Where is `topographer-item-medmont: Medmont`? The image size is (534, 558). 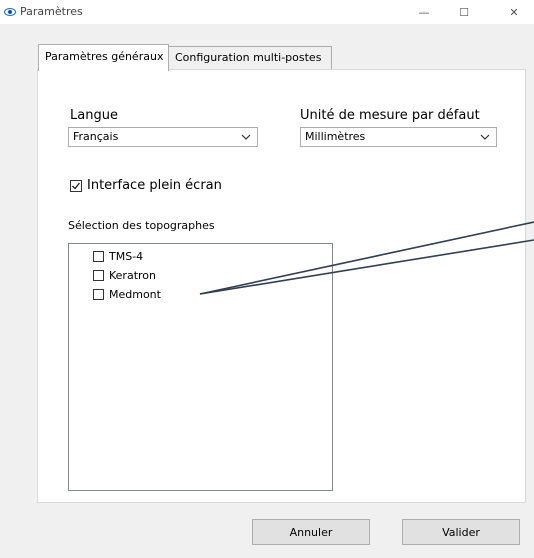 topographer-item-medmont: Medmont is located at coordinates (127, 294).